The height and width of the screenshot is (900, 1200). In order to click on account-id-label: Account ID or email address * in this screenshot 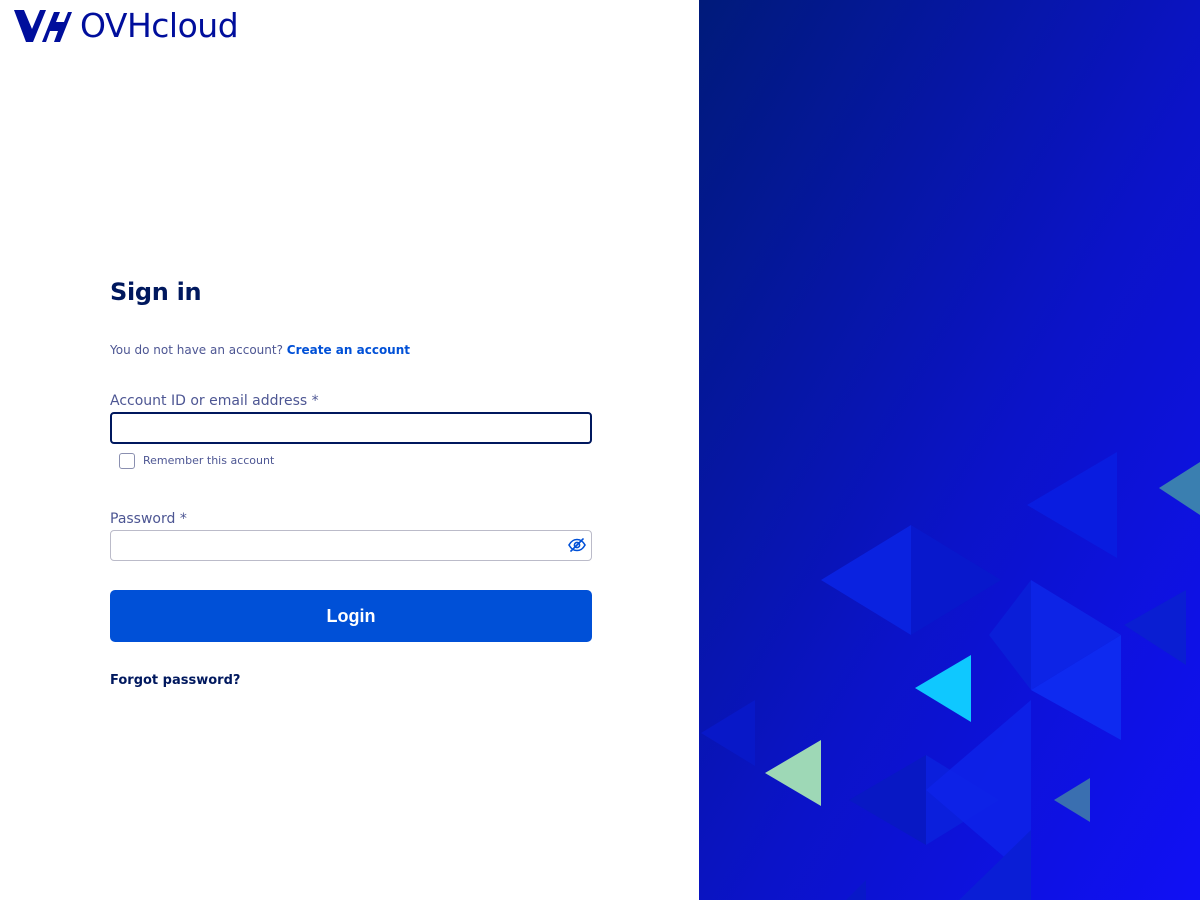, I will do `click(214, 401)`.